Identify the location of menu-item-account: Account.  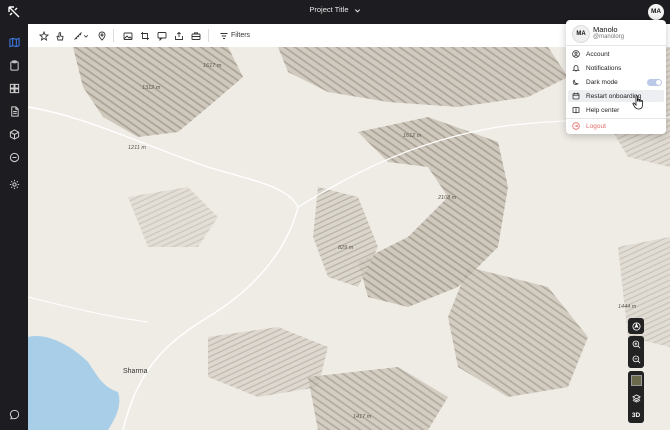
(616, 54).